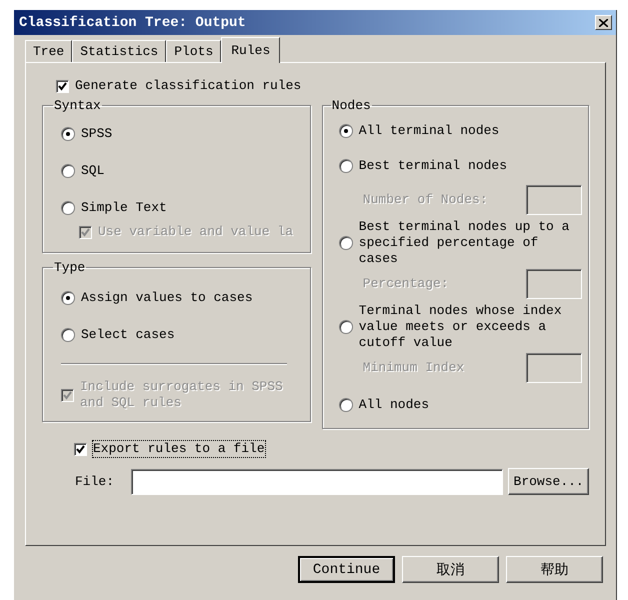 This screenshot has height=600, width=628. Describe the element at coordinates (48, 51) in the screenshot. I see `tab: Tree` at that location.